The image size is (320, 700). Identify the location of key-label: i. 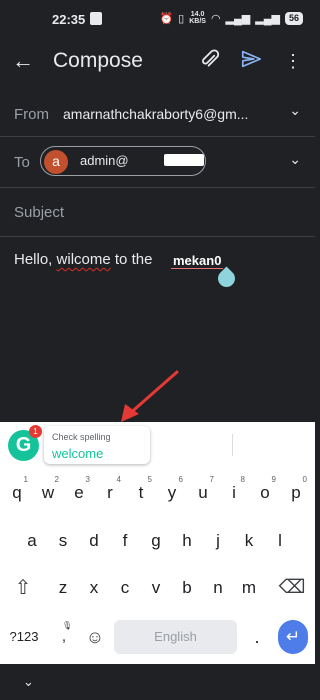
(234, 492).